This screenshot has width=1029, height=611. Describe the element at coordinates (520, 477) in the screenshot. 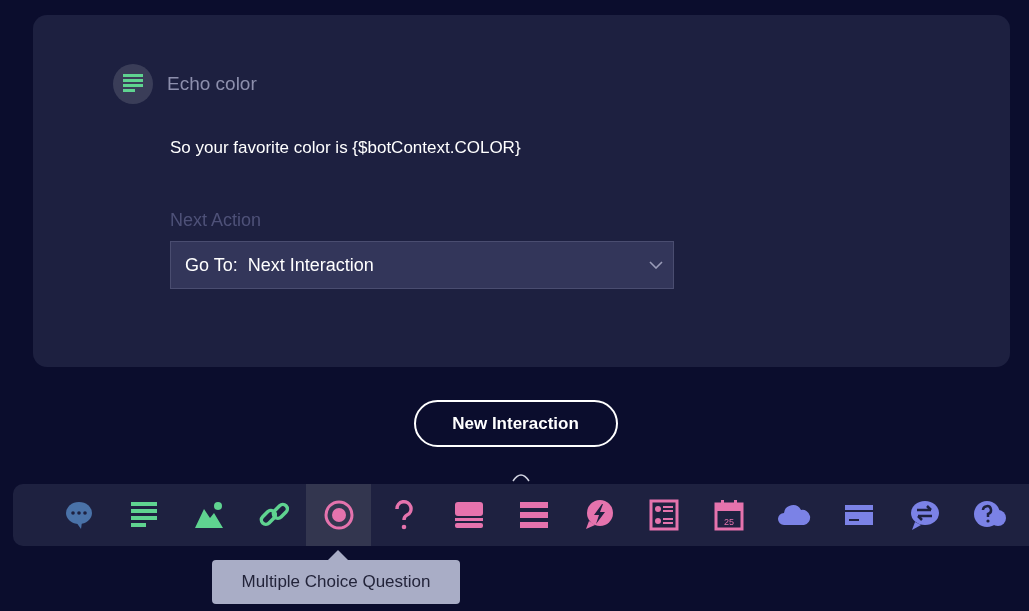

I see `chevron-up-icon` at that location.